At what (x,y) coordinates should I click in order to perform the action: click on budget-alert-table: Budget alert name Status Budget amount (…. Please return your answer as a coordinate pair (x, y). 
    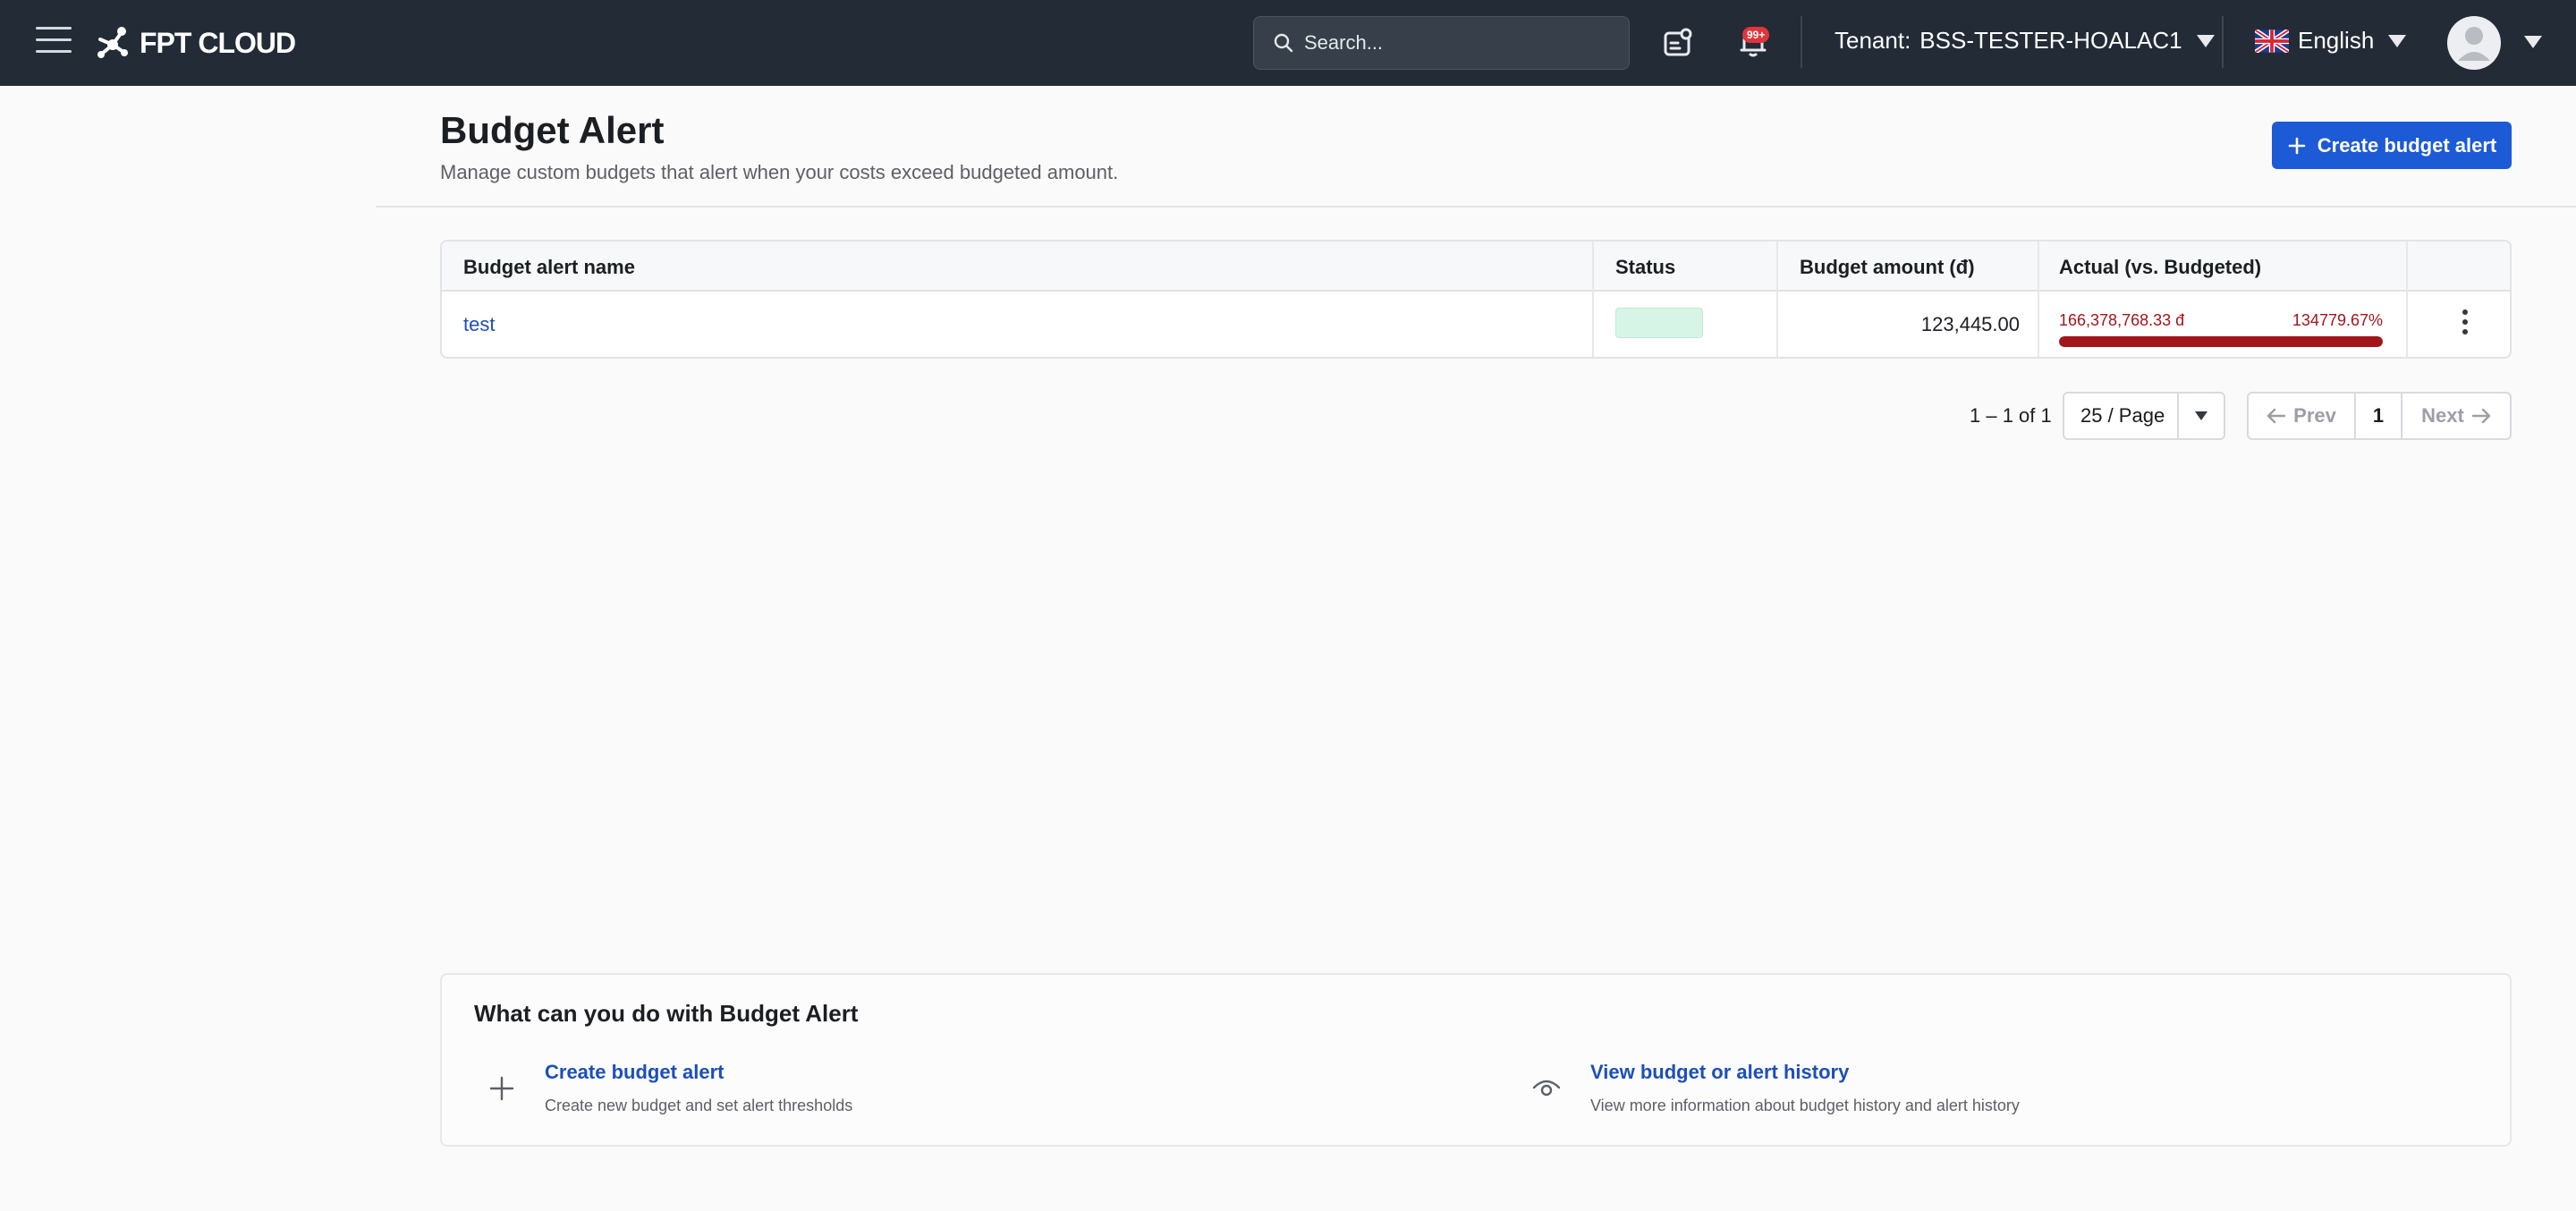
    Looking at the image, I should click on (1476, 299).